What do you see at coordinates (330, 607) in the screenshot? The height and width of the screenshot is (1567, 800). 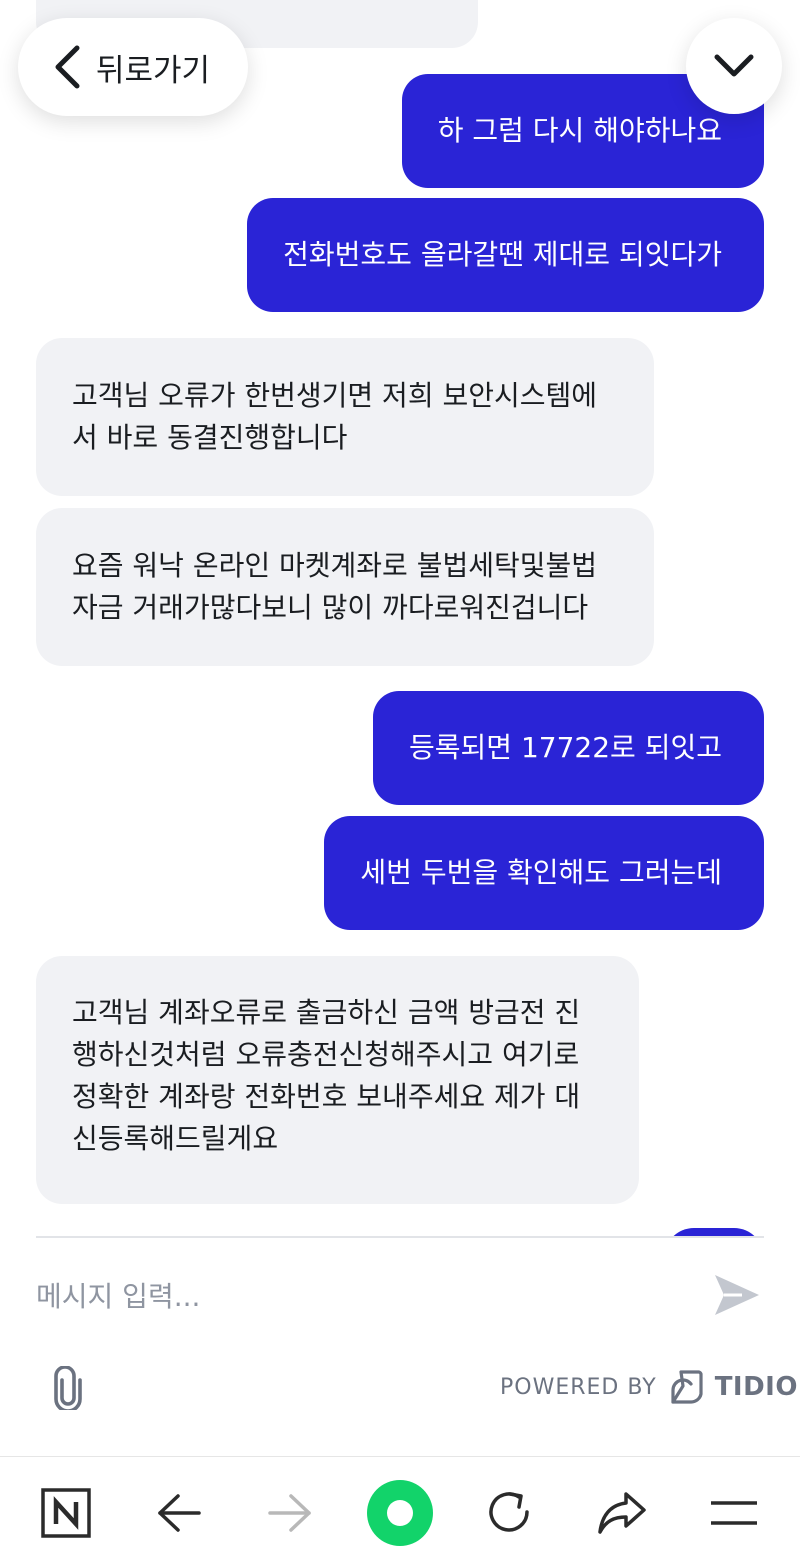 I see `message-line: 자금 거래가많다보니 많이 까다로워진겁니다` at bounding box center [330, 607].